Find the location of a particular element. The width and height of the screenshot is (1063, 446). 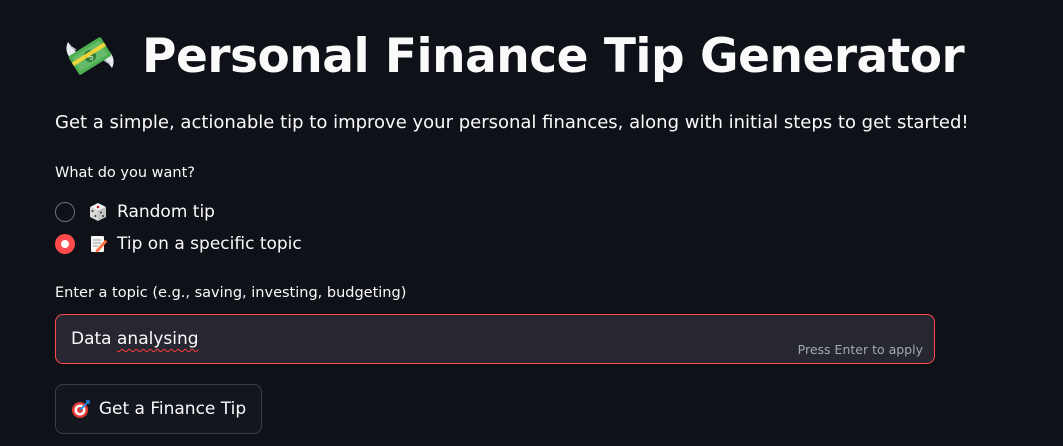

get-finance-tip-label: Get a Finance Tip is located at coordinates (172, 409).